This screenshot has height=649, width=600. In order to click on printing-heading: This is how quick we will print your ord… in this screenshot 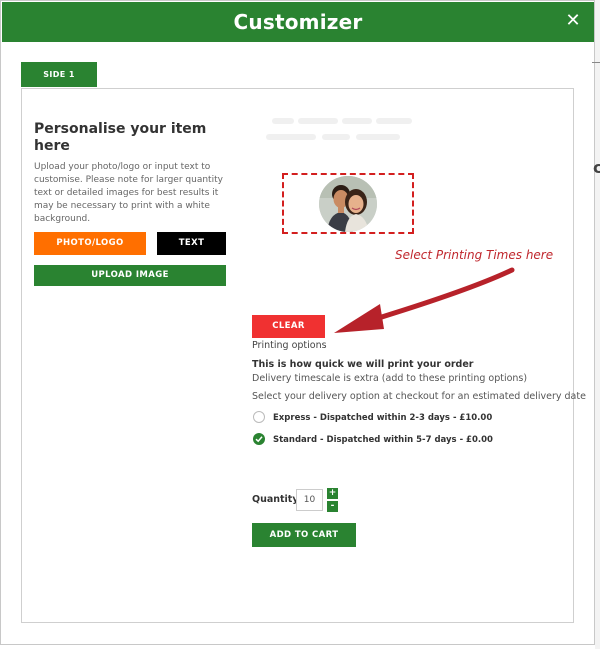, I will do `click(363, 364)`.